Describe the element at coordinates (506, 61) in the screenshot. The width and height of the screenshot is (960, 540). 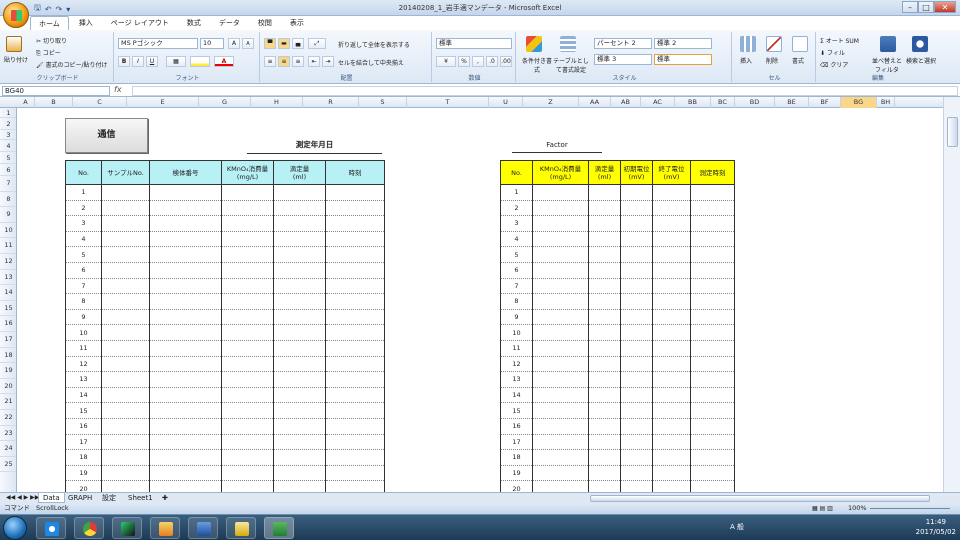
I see `decimal-decrease-button: .00` at that location.